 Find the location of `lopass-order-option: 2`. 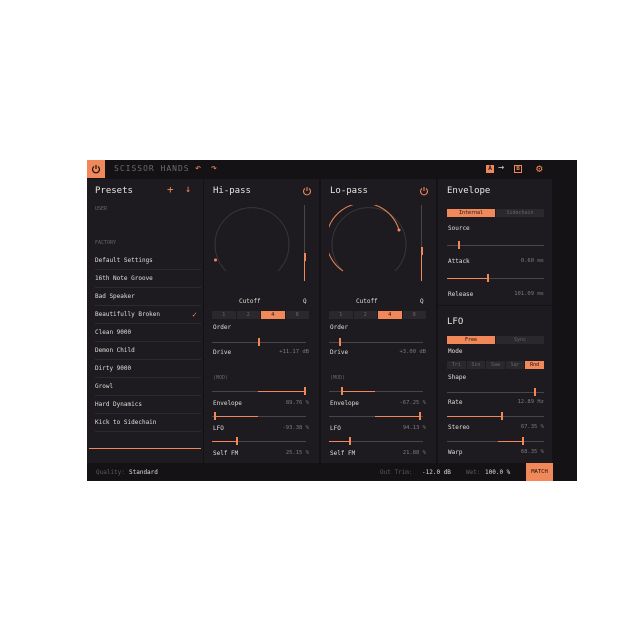

lopass-order-option: 2 is located at coordinates (365, 315).